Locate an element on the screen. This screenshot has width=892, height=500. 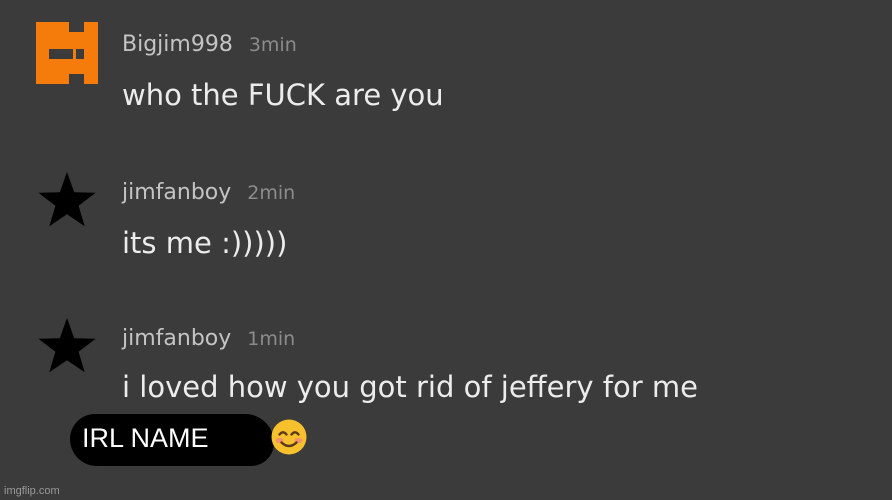
timestamp: 3min is located at coordinates (272, 45).